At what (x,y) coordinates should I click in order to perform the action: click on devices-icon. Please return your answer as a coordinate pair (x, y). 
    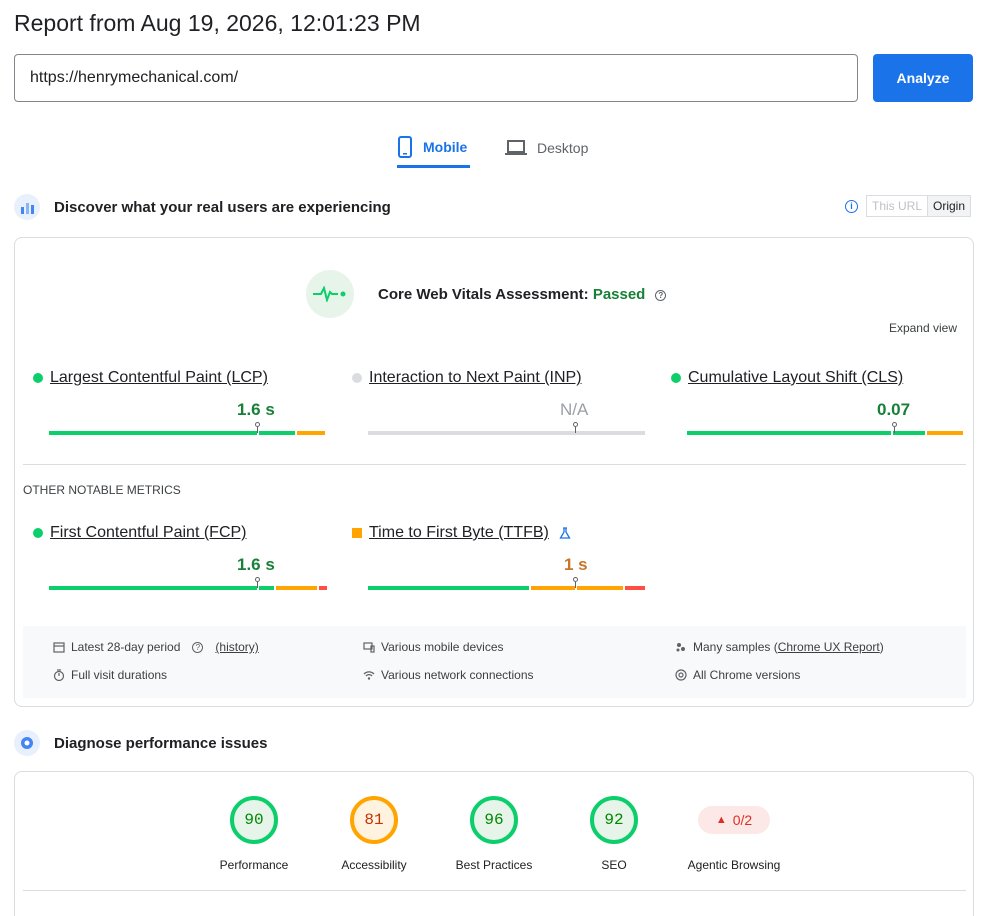
    Looking at the image, I should click on (369, 647).